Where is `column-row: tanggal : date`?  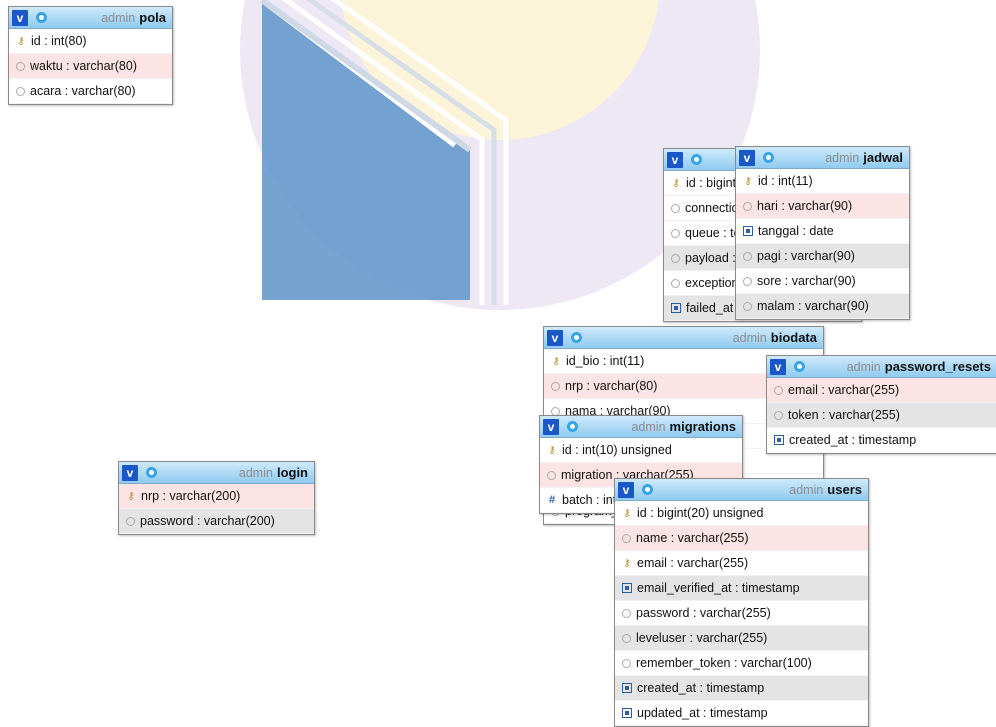
column-row: tanggal : date is located at coordinates (822, 231).